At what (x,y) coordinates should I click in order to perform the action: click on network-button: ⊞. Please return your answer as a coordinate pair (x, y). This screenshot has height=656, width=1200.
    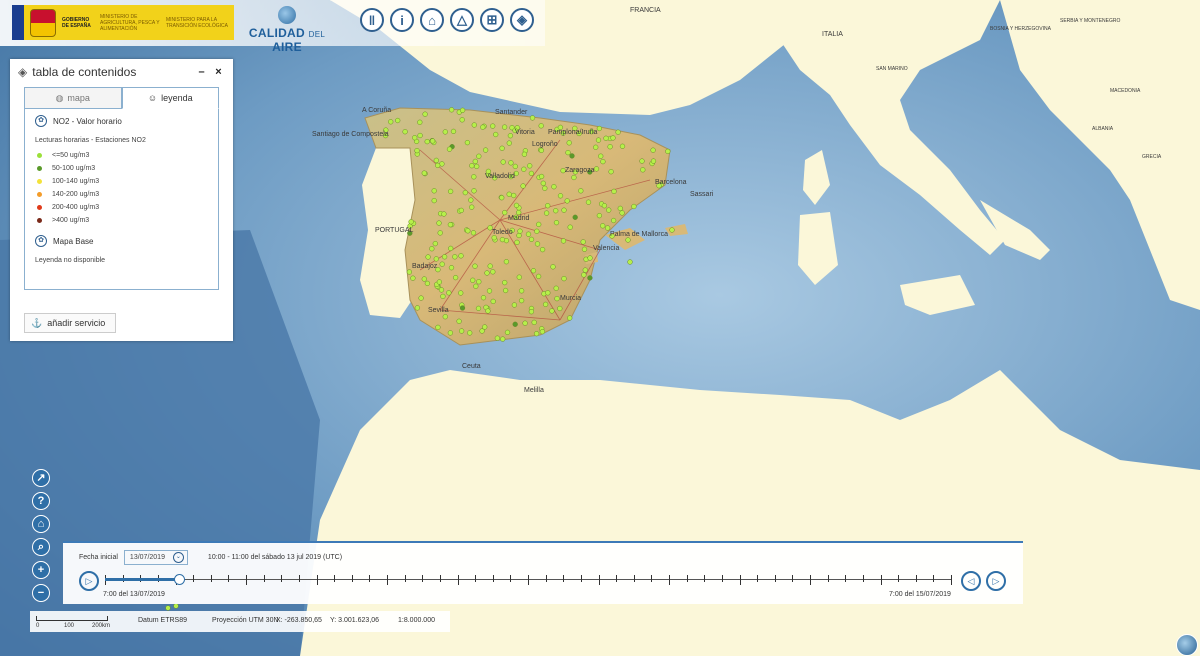
    Looking at the image, I should click on (492, 20).